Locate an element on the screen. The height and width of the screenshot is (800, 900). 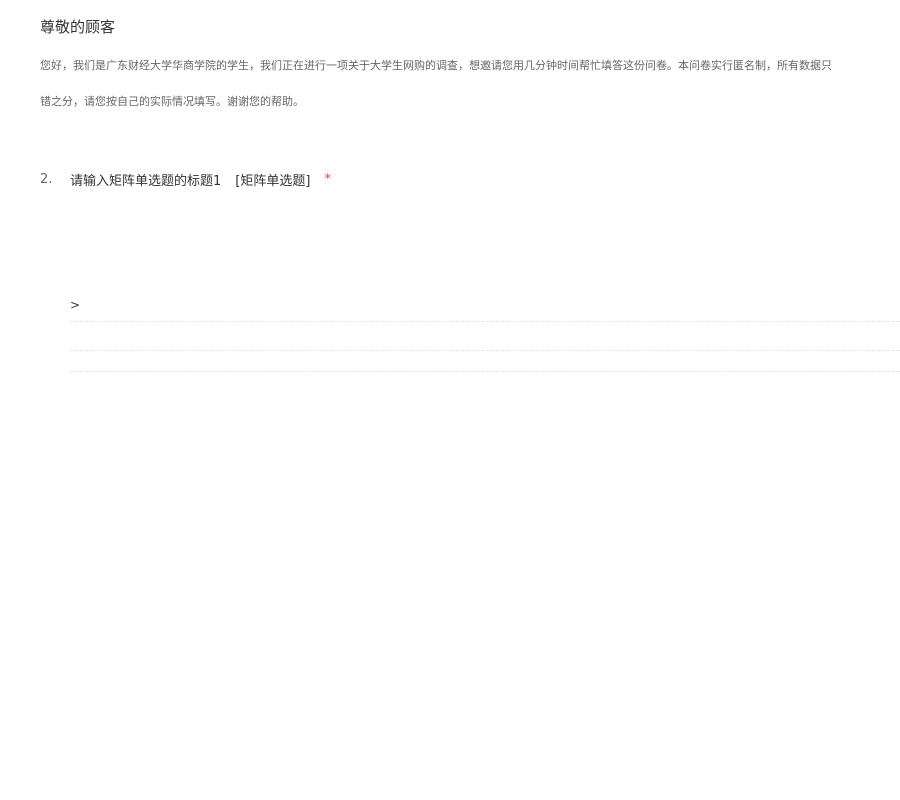
intro-line-2: 错之分，请您按自己的实际情况填写。谢谢您的帮助。 is located at coordinates (172, 101).